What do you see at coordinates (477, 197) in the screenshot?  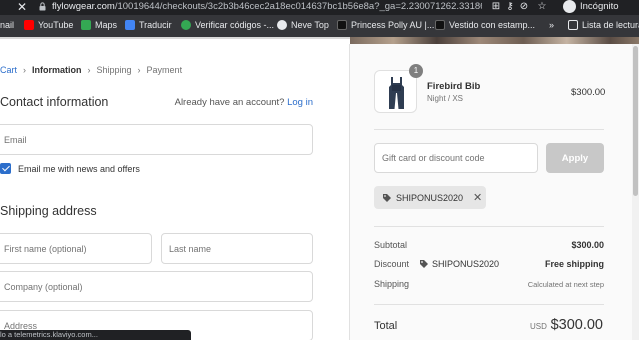 I see `remove-discount-icon: ✕` at bounding box center [477, 197].